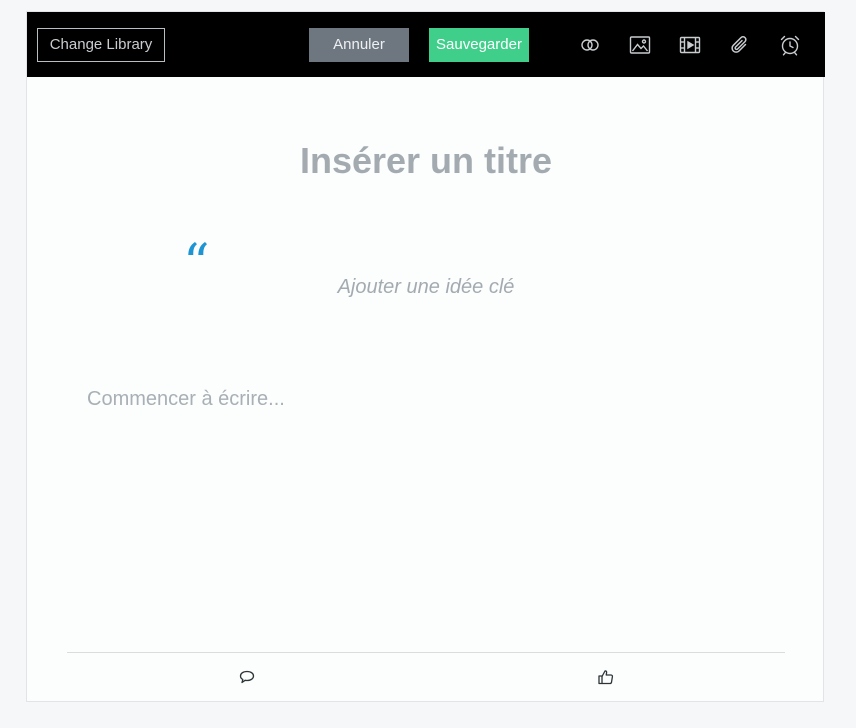  Describe the element at coordinates (590, 45) in the screenshot. I see `link-icon` at that location.